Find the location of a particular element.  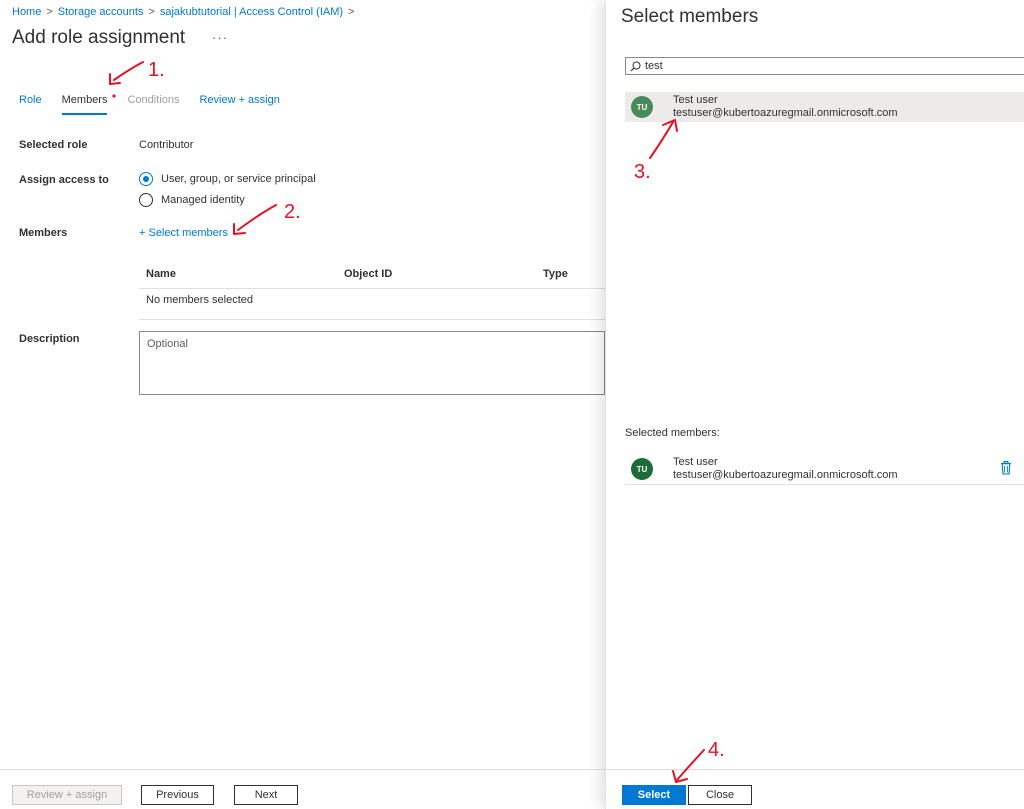

breadcrumb-home: Home is located at coordinates (26, 12).